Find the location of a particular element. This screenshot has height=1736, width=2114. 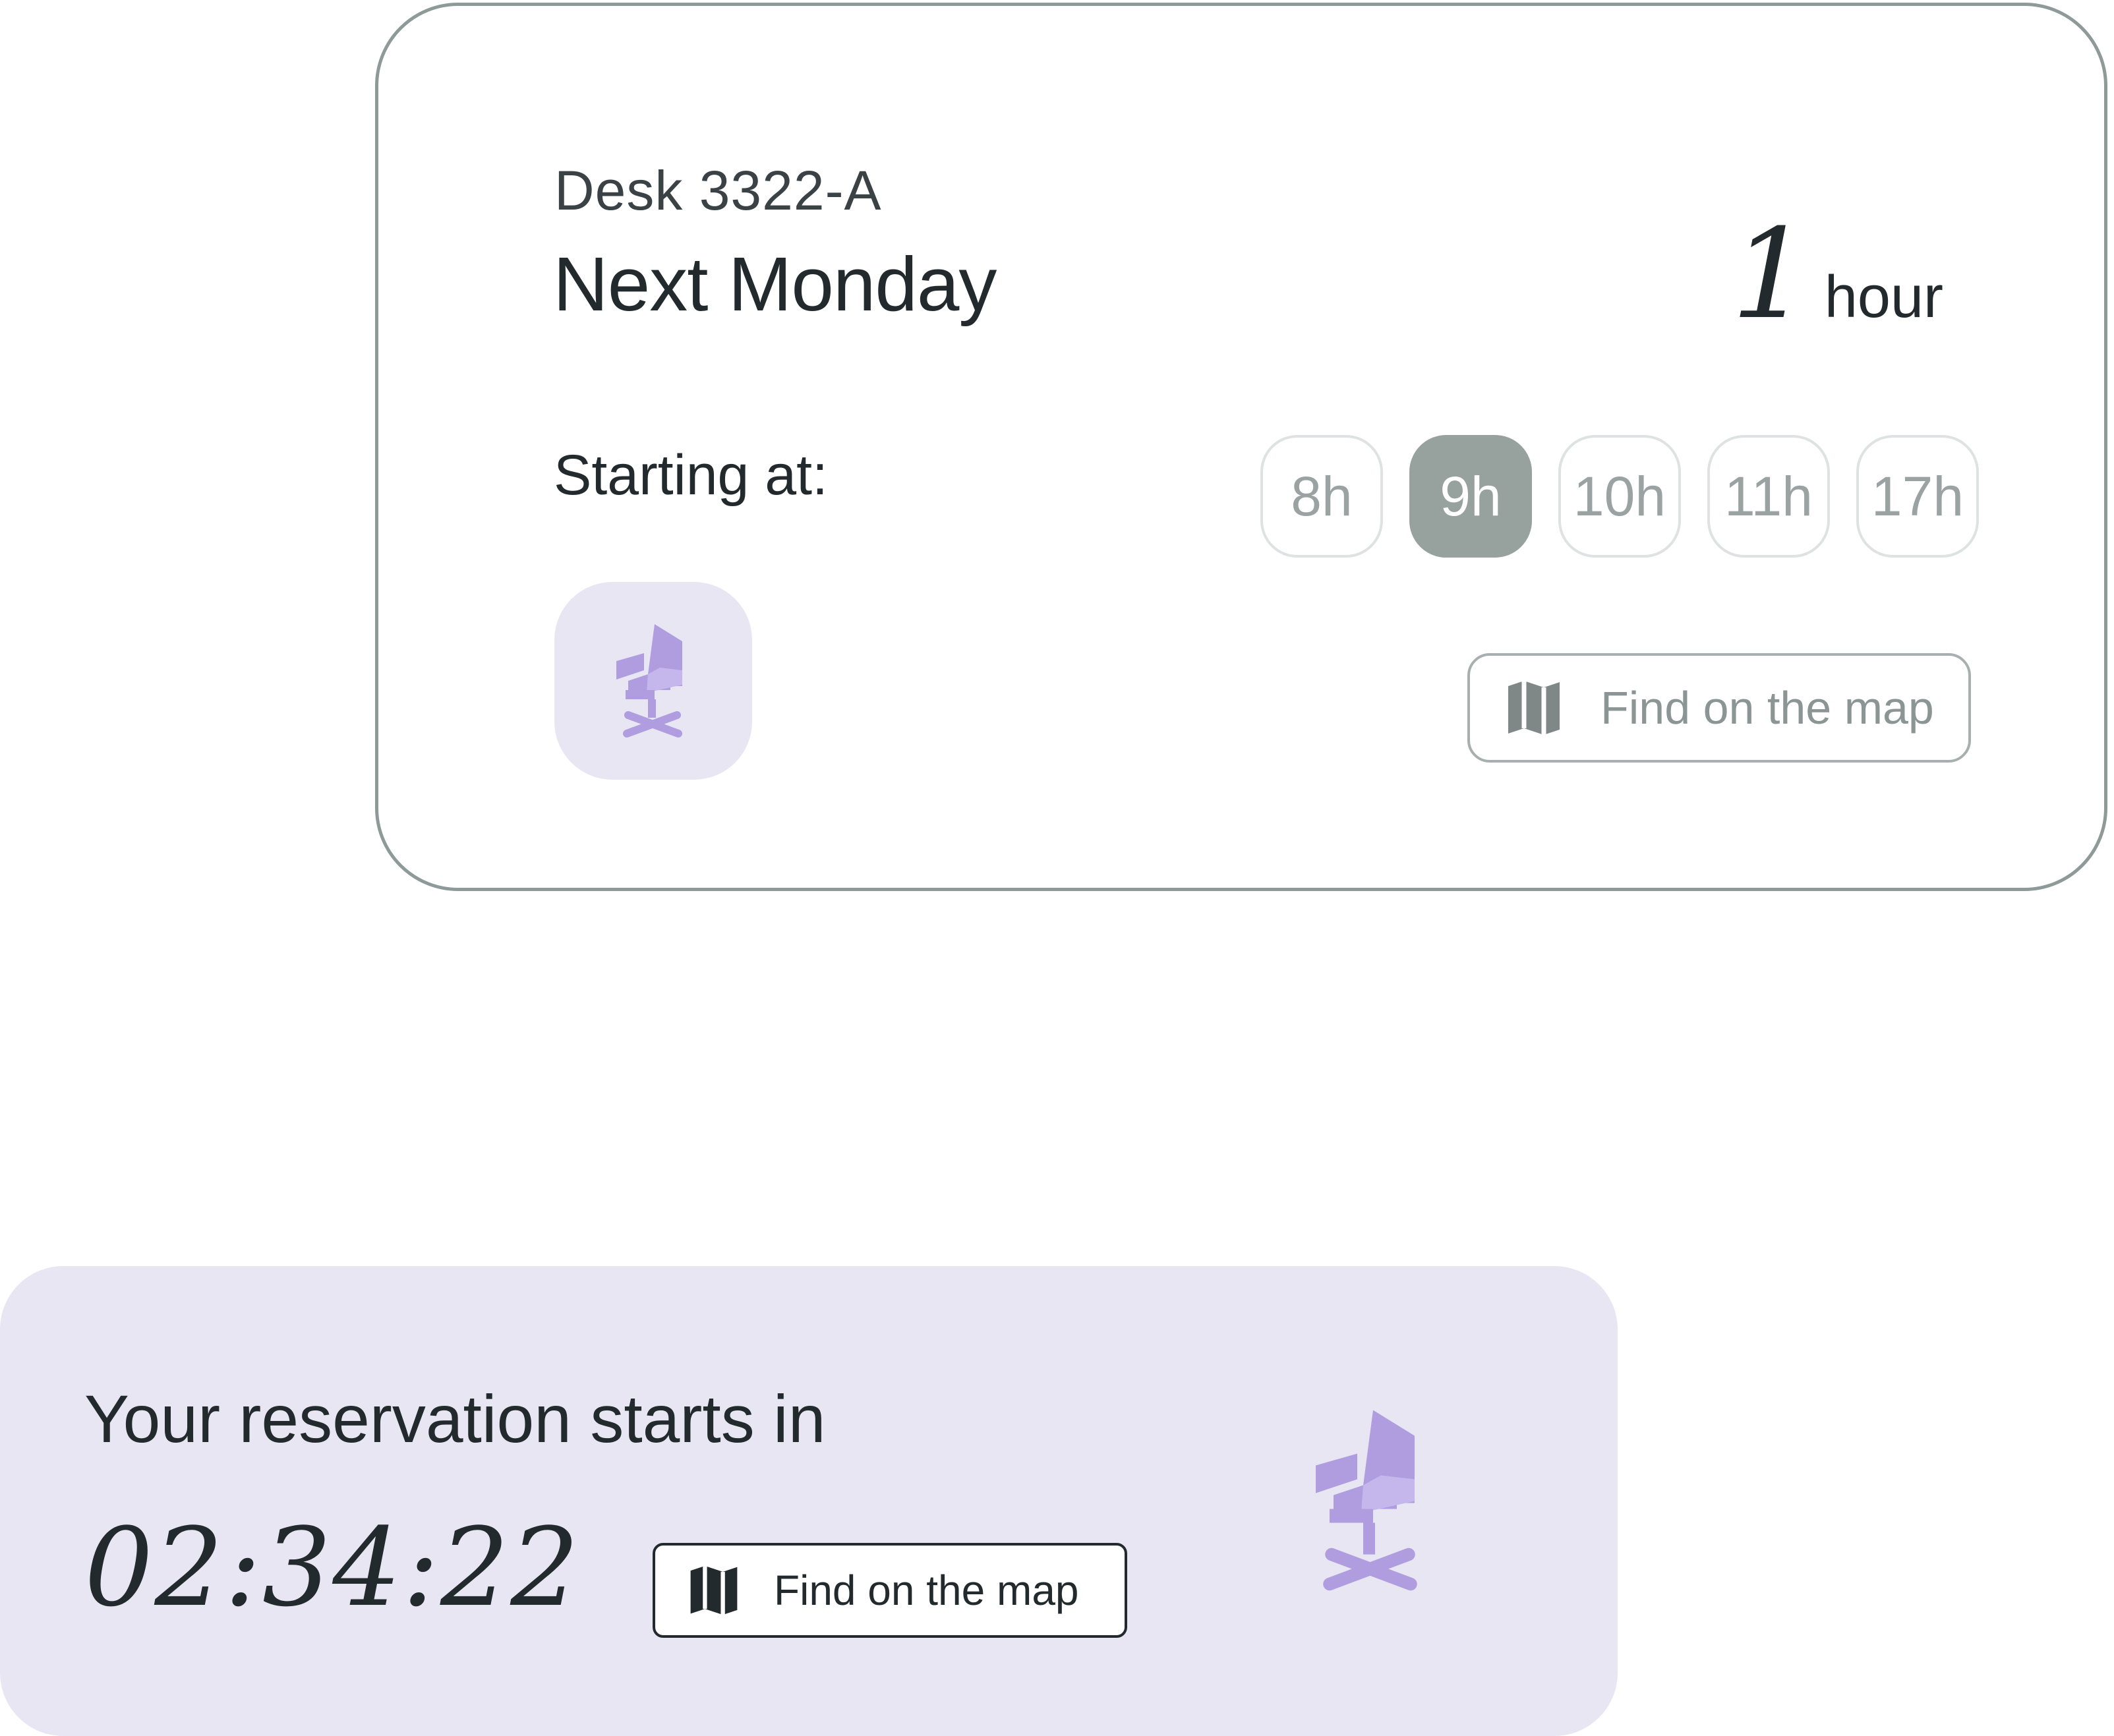

hour-option-9h: 9h is located at coordinates (1470, 497).